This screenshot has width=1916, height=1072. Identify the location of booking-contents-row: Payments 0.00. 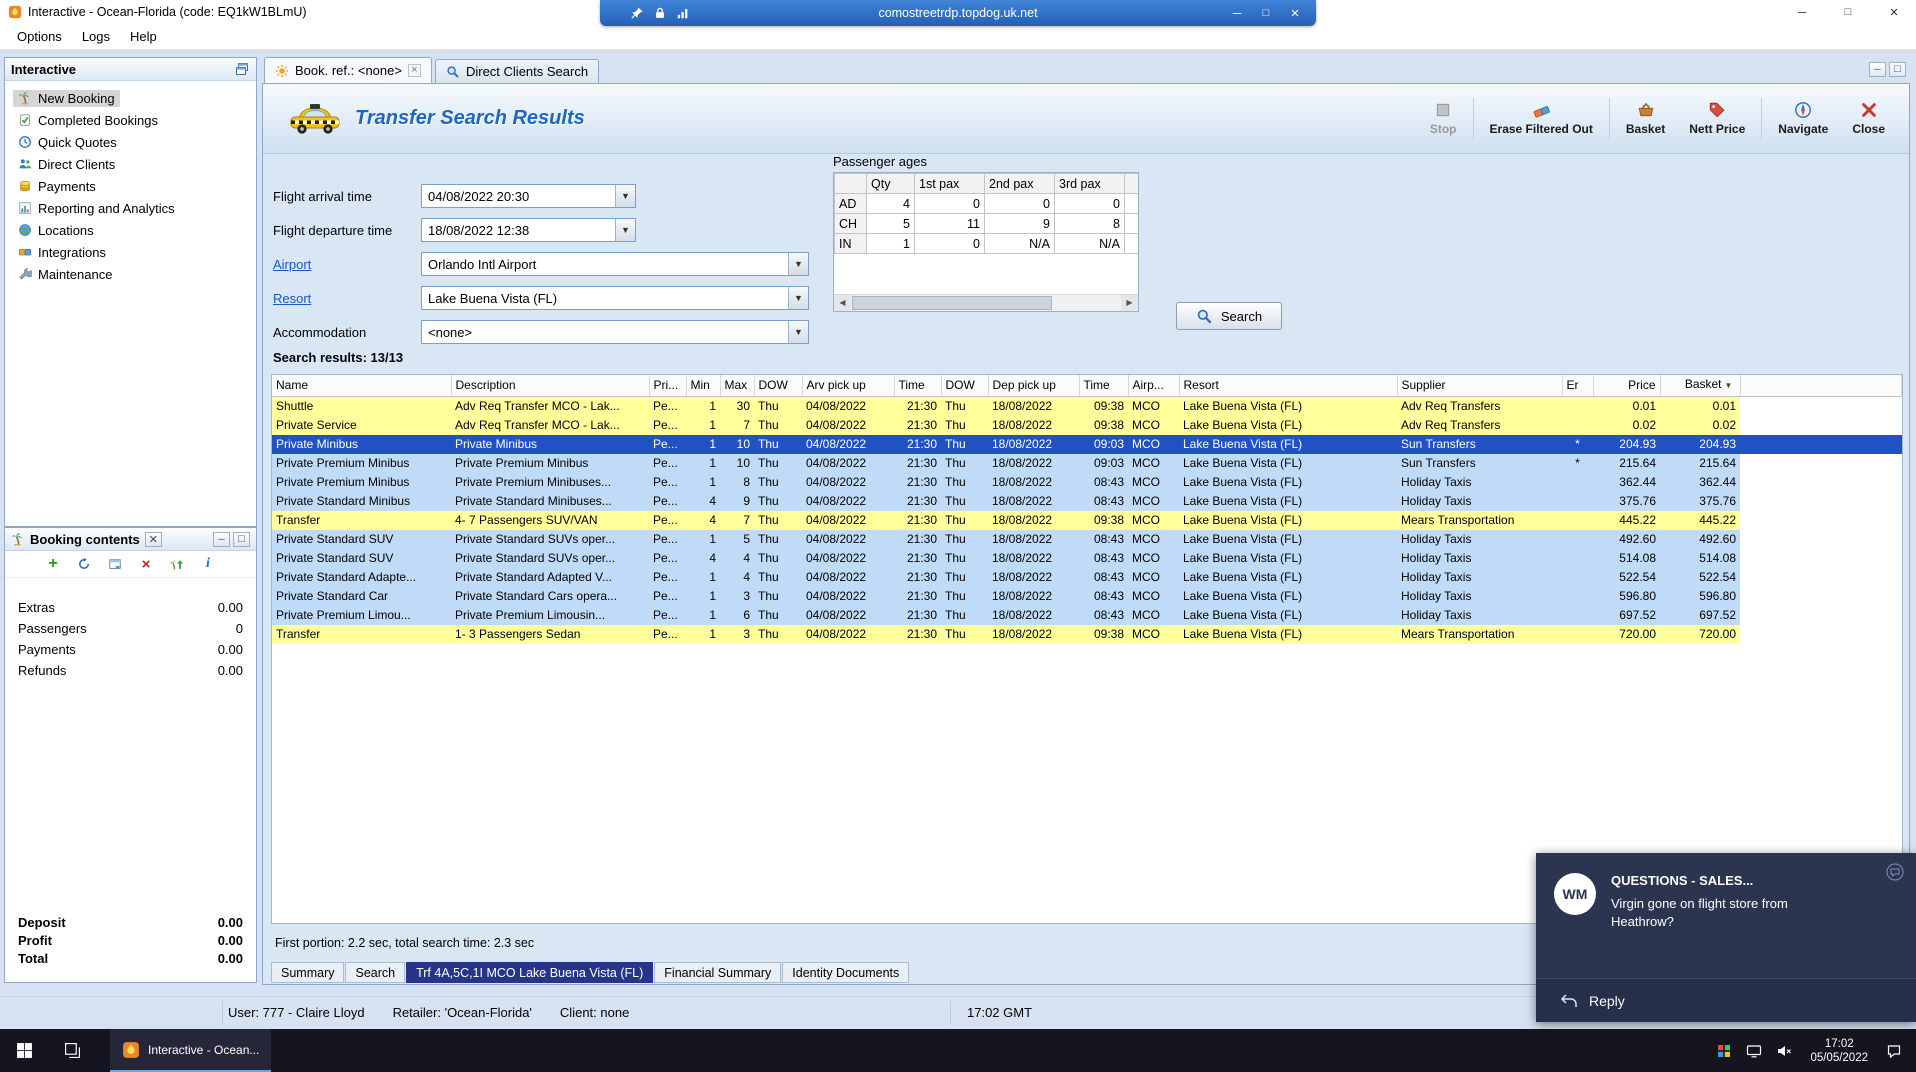
(130, 649).